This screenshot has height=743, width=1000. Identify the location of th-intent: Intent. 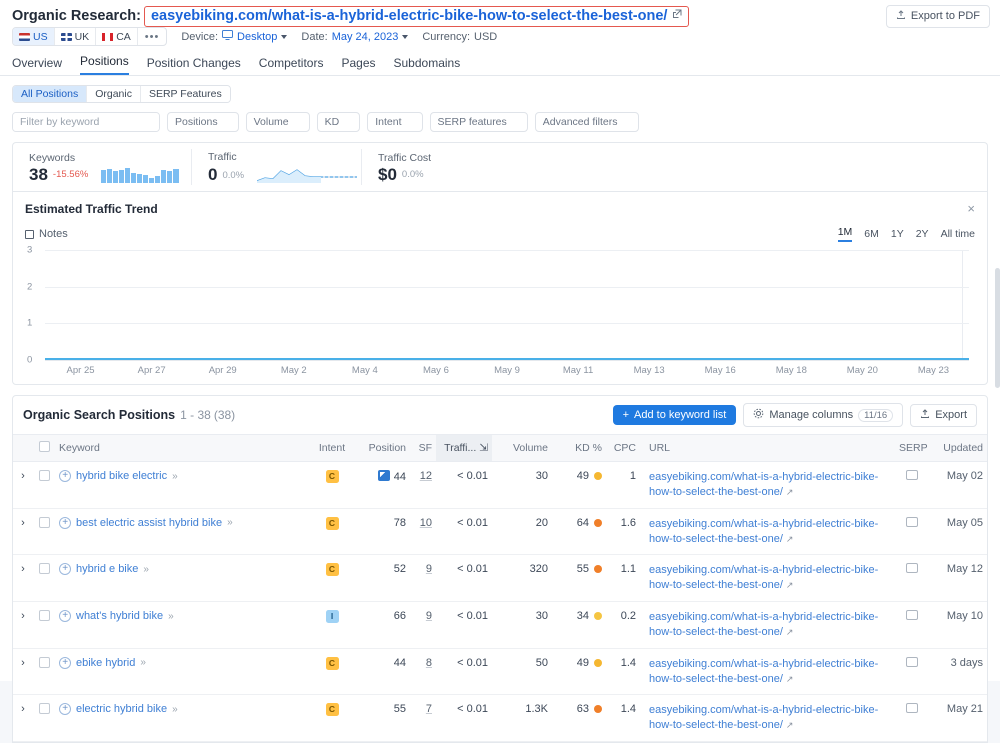
(332, 448).